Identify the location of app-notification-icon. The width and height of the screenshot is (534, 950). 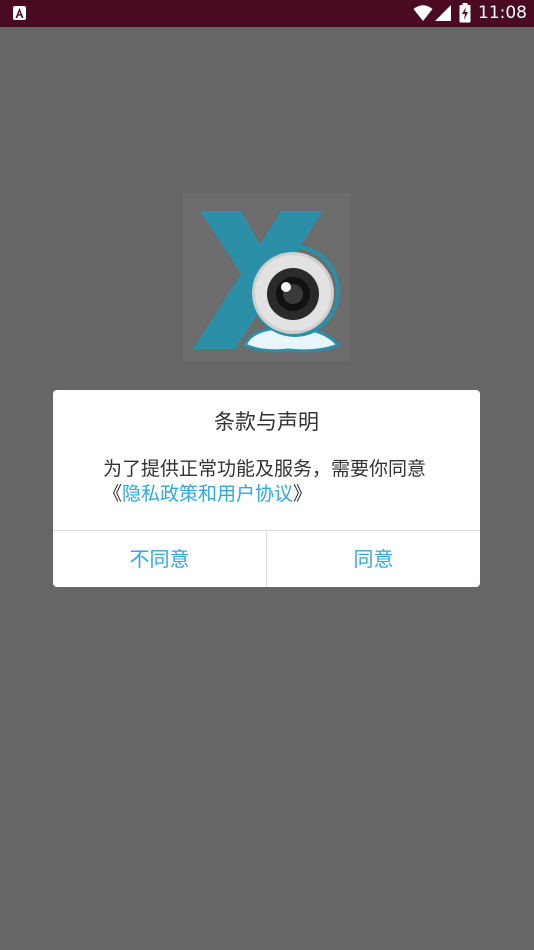
(19, 13).